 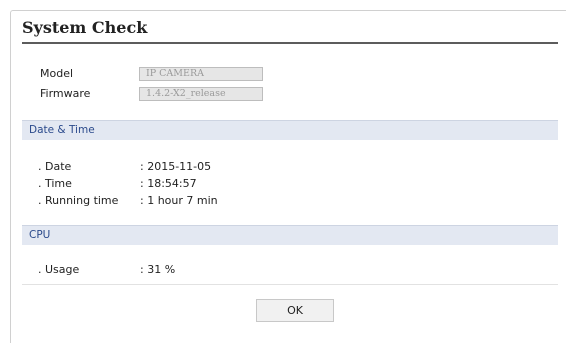 What do you see at coordinates (59, 269) in the screenshot?
I see `usage-label: . Usage` at bounding box center [59, 269].